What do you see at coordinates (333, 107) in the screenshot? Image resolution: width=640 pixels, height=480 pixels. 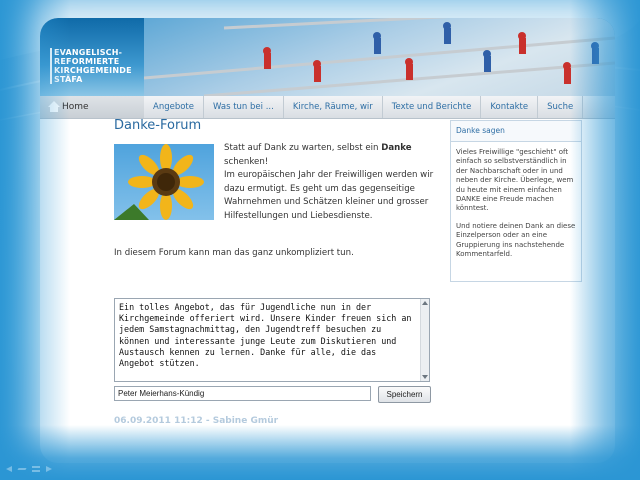 I see `nav-tab-kirche-raeume-wir: Kirche, Räume, wir` at bounding box center [333, 107].